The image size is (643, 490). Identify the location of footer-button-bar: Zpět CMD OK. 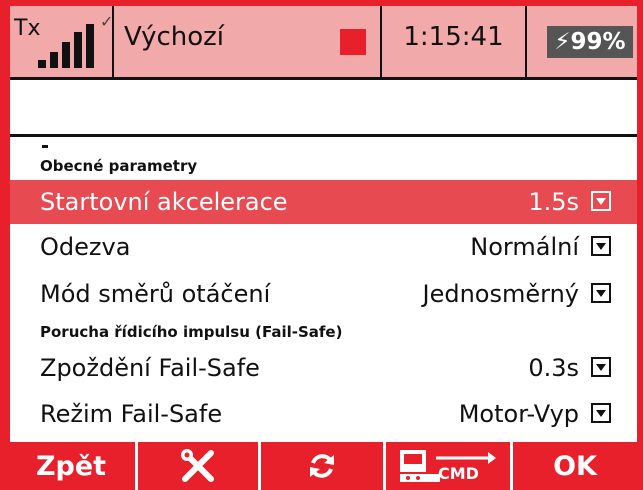
(321, 466).